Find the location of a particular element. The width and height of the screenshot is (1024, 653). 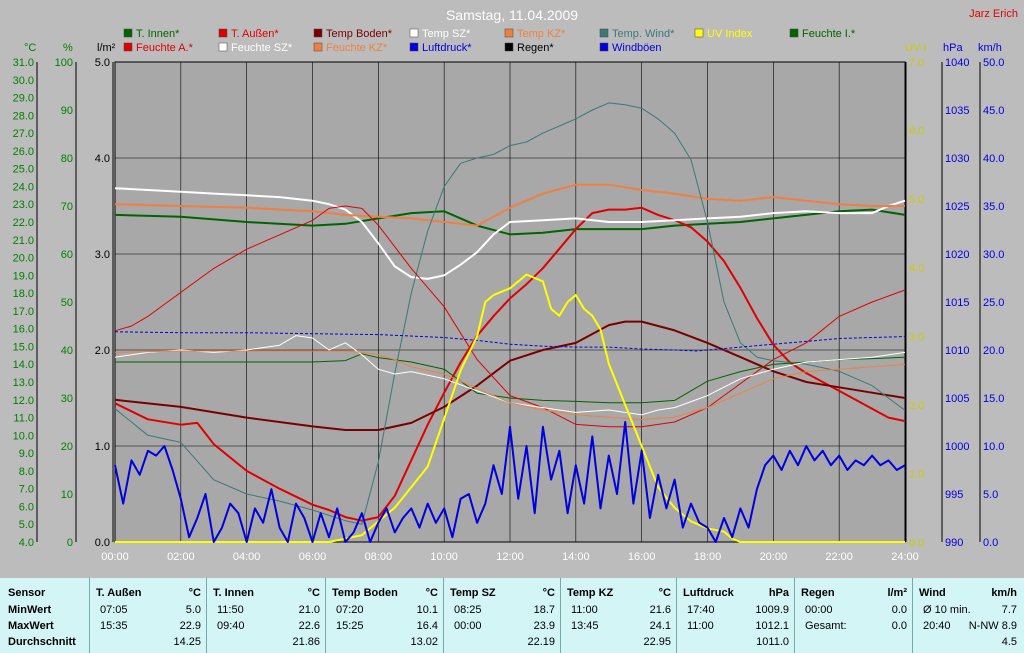

row-label-max: MaxWert is located at coordinates (31, 626).